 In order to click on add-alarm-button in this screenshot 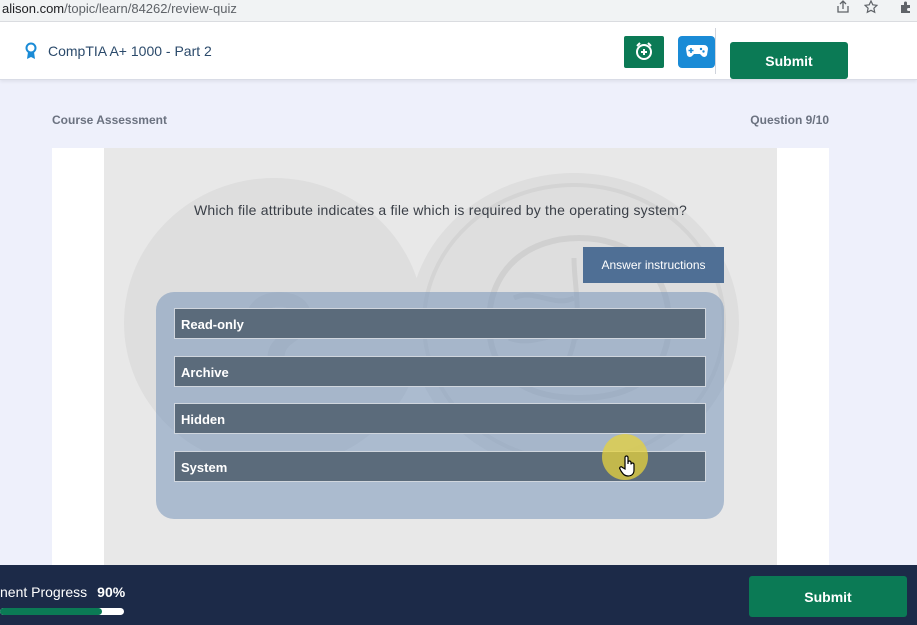, I will do `click(644, 52)`.